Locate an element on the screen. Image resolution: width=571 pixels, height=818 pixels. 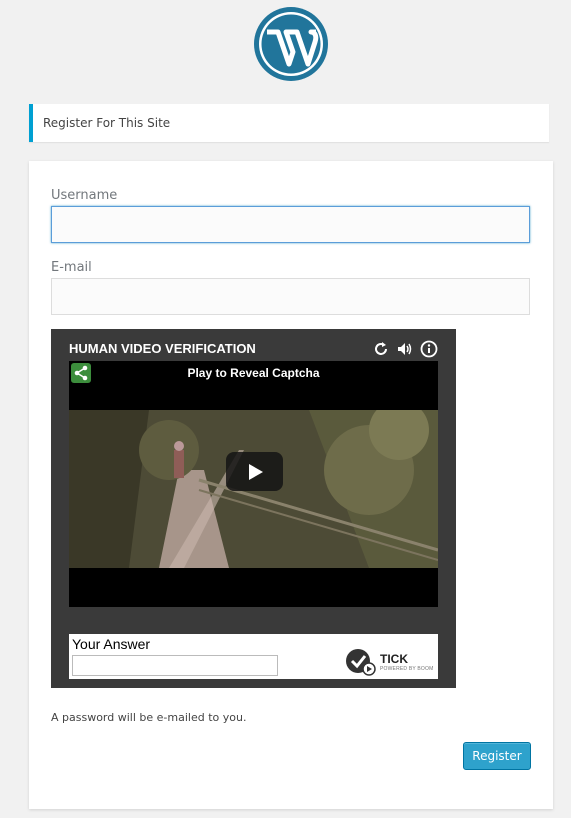
username-input is located at coordinates (290, 224).